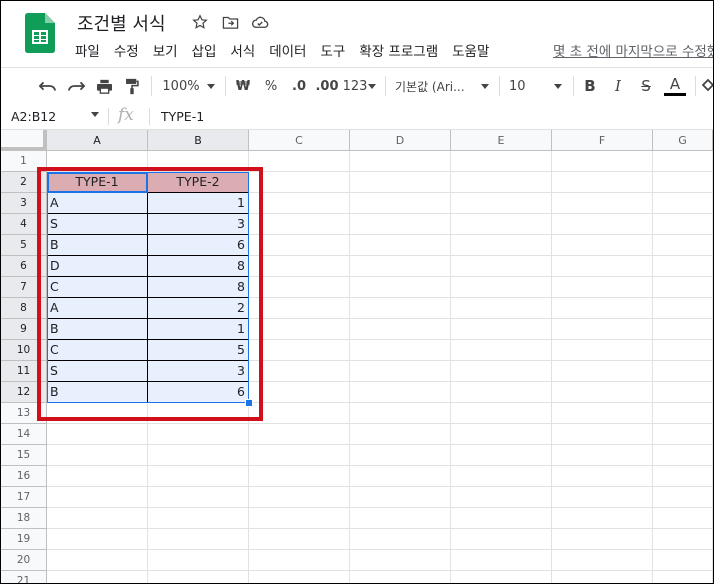 The image size is (714, 584). What do you see at coordinates (683, 371) in the screenshot?
I see `cell-g11` at bounding box center [683, 371].